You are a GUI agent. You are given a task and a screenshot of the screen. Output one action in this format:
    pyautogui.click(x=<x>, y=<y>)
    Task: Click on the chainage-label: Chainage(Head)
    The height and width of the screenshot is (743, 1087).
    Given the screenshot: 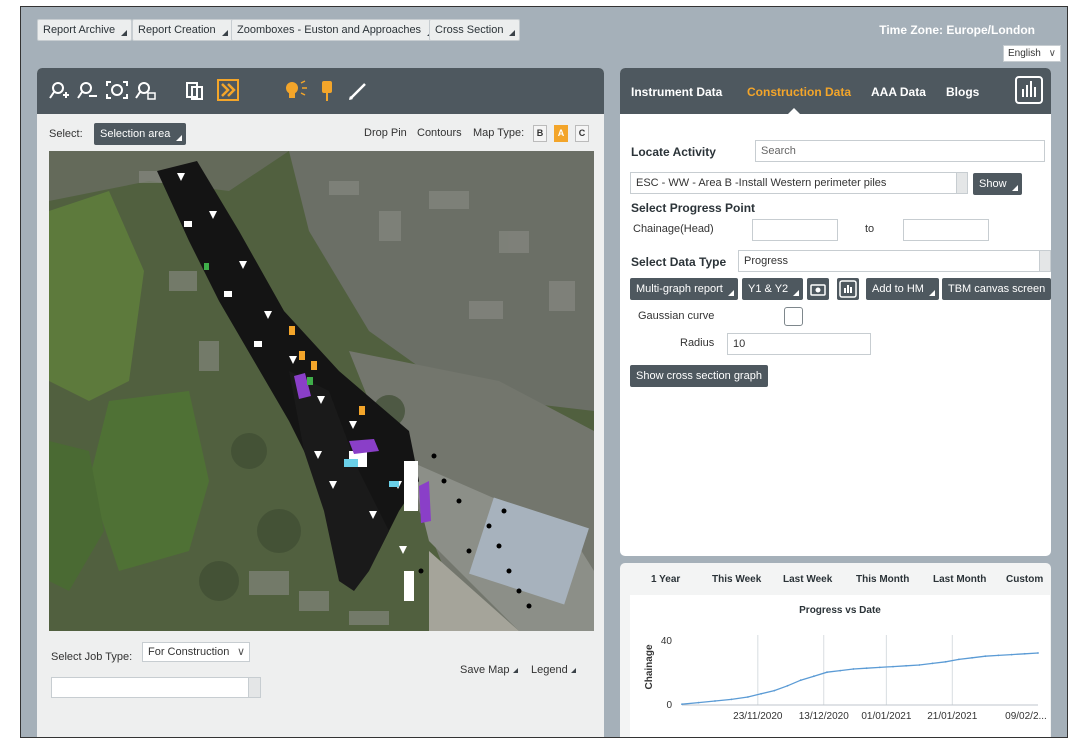 What is the action you would take?
    pyautogui.click(x=673, y=229)
    